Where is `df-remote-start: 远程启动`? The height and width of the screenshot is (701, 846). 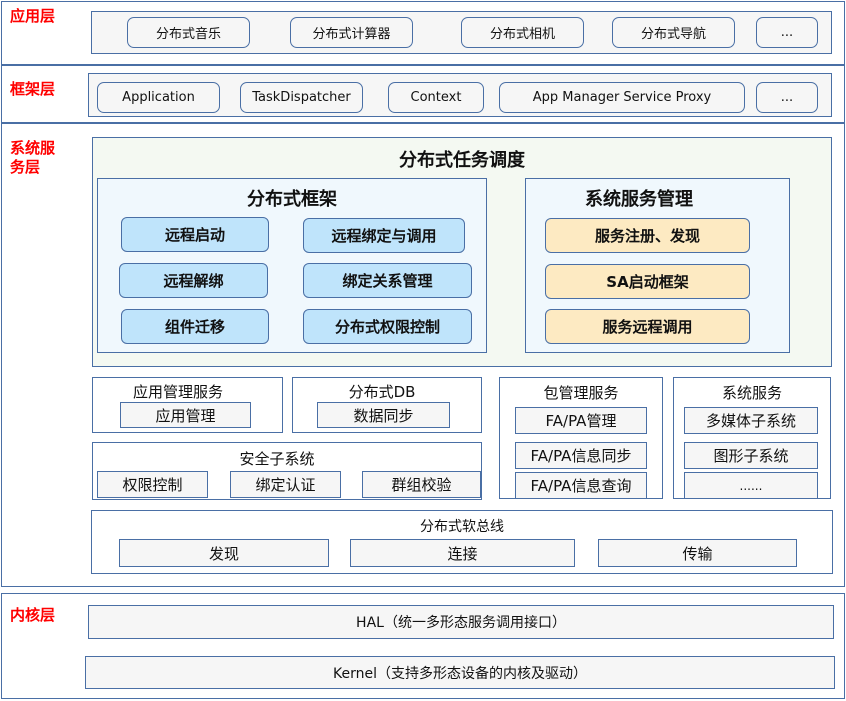 df-remote-start: 远程启动 is located at coordinates (195, 234).